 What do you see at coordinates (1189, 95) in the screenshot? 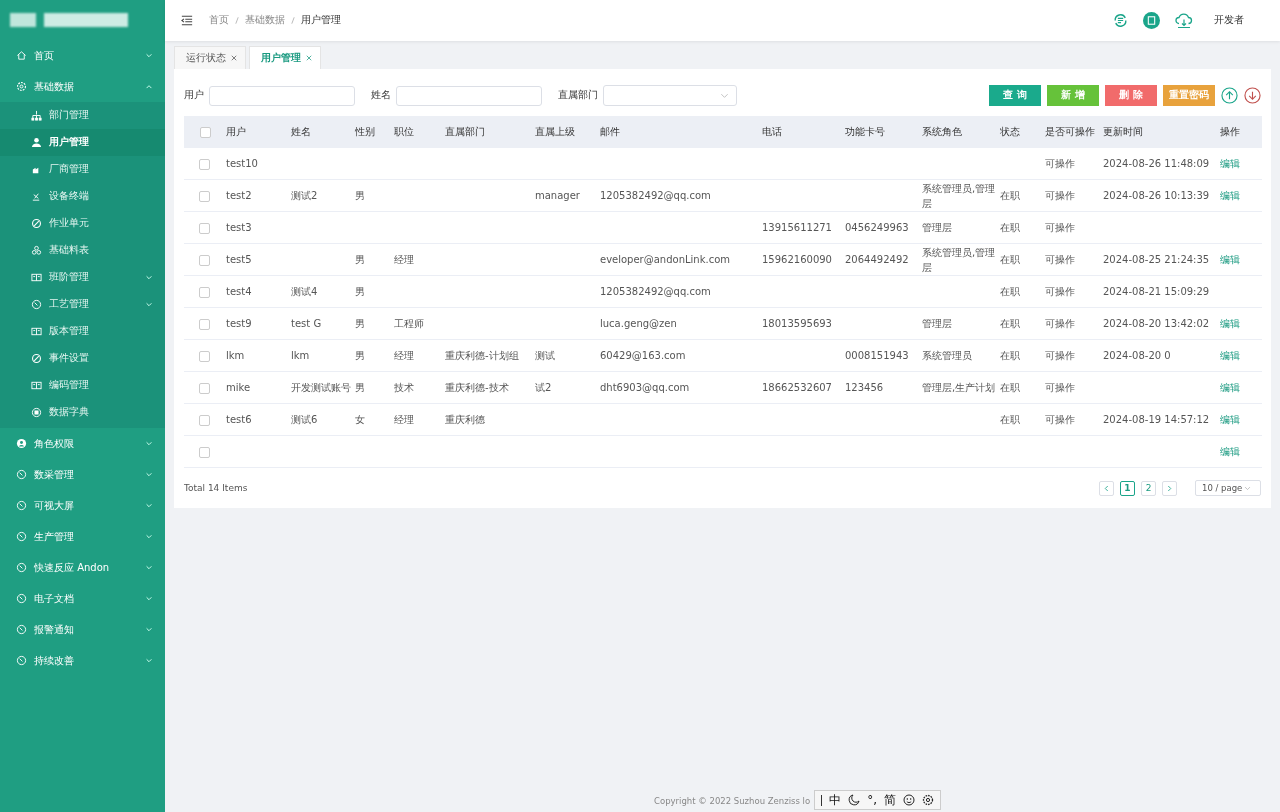
I see `action-button: 重置密码` at bounding box center [1189, 95].